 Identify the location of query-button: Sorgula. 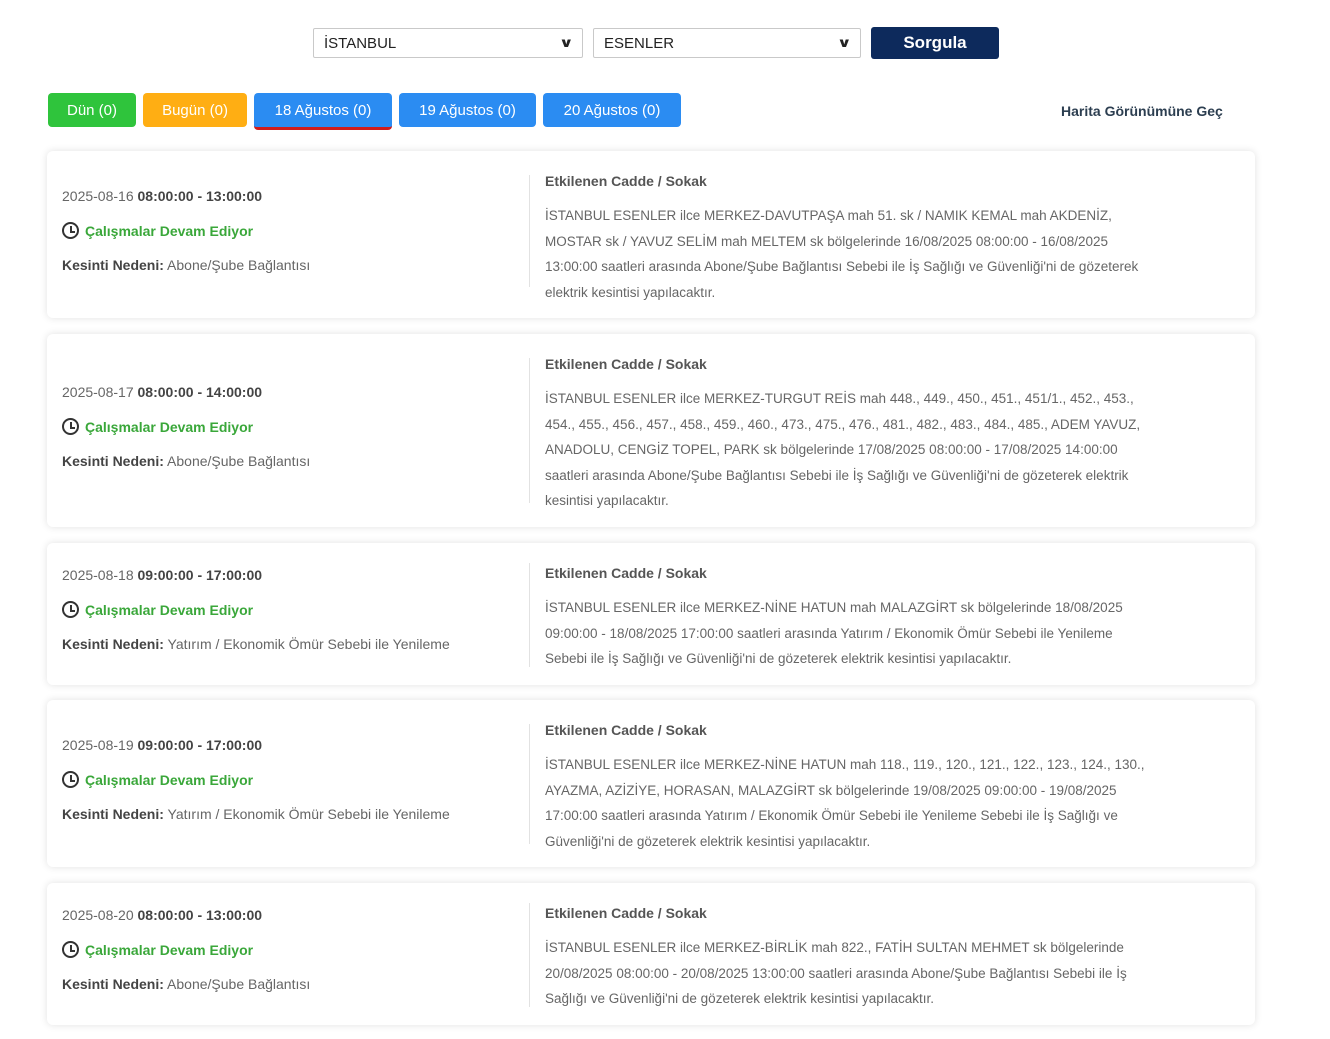
(935, 43).